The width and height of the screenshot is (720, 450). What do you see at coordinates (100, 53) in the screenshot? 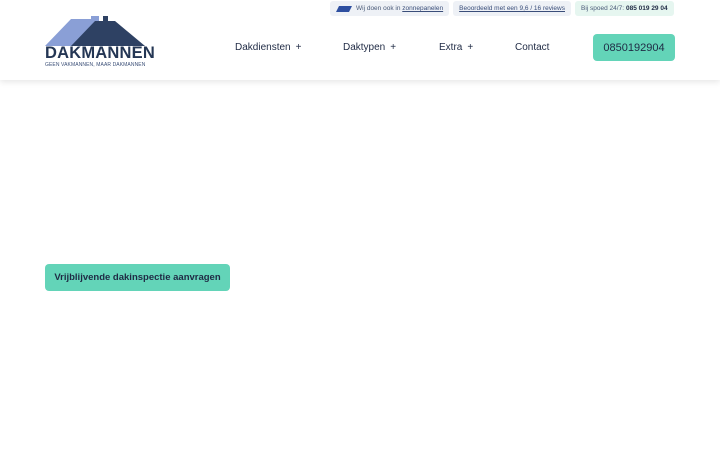
I see `logo-wordmark: DAKMANNEN` at bounding box center [100, 53].